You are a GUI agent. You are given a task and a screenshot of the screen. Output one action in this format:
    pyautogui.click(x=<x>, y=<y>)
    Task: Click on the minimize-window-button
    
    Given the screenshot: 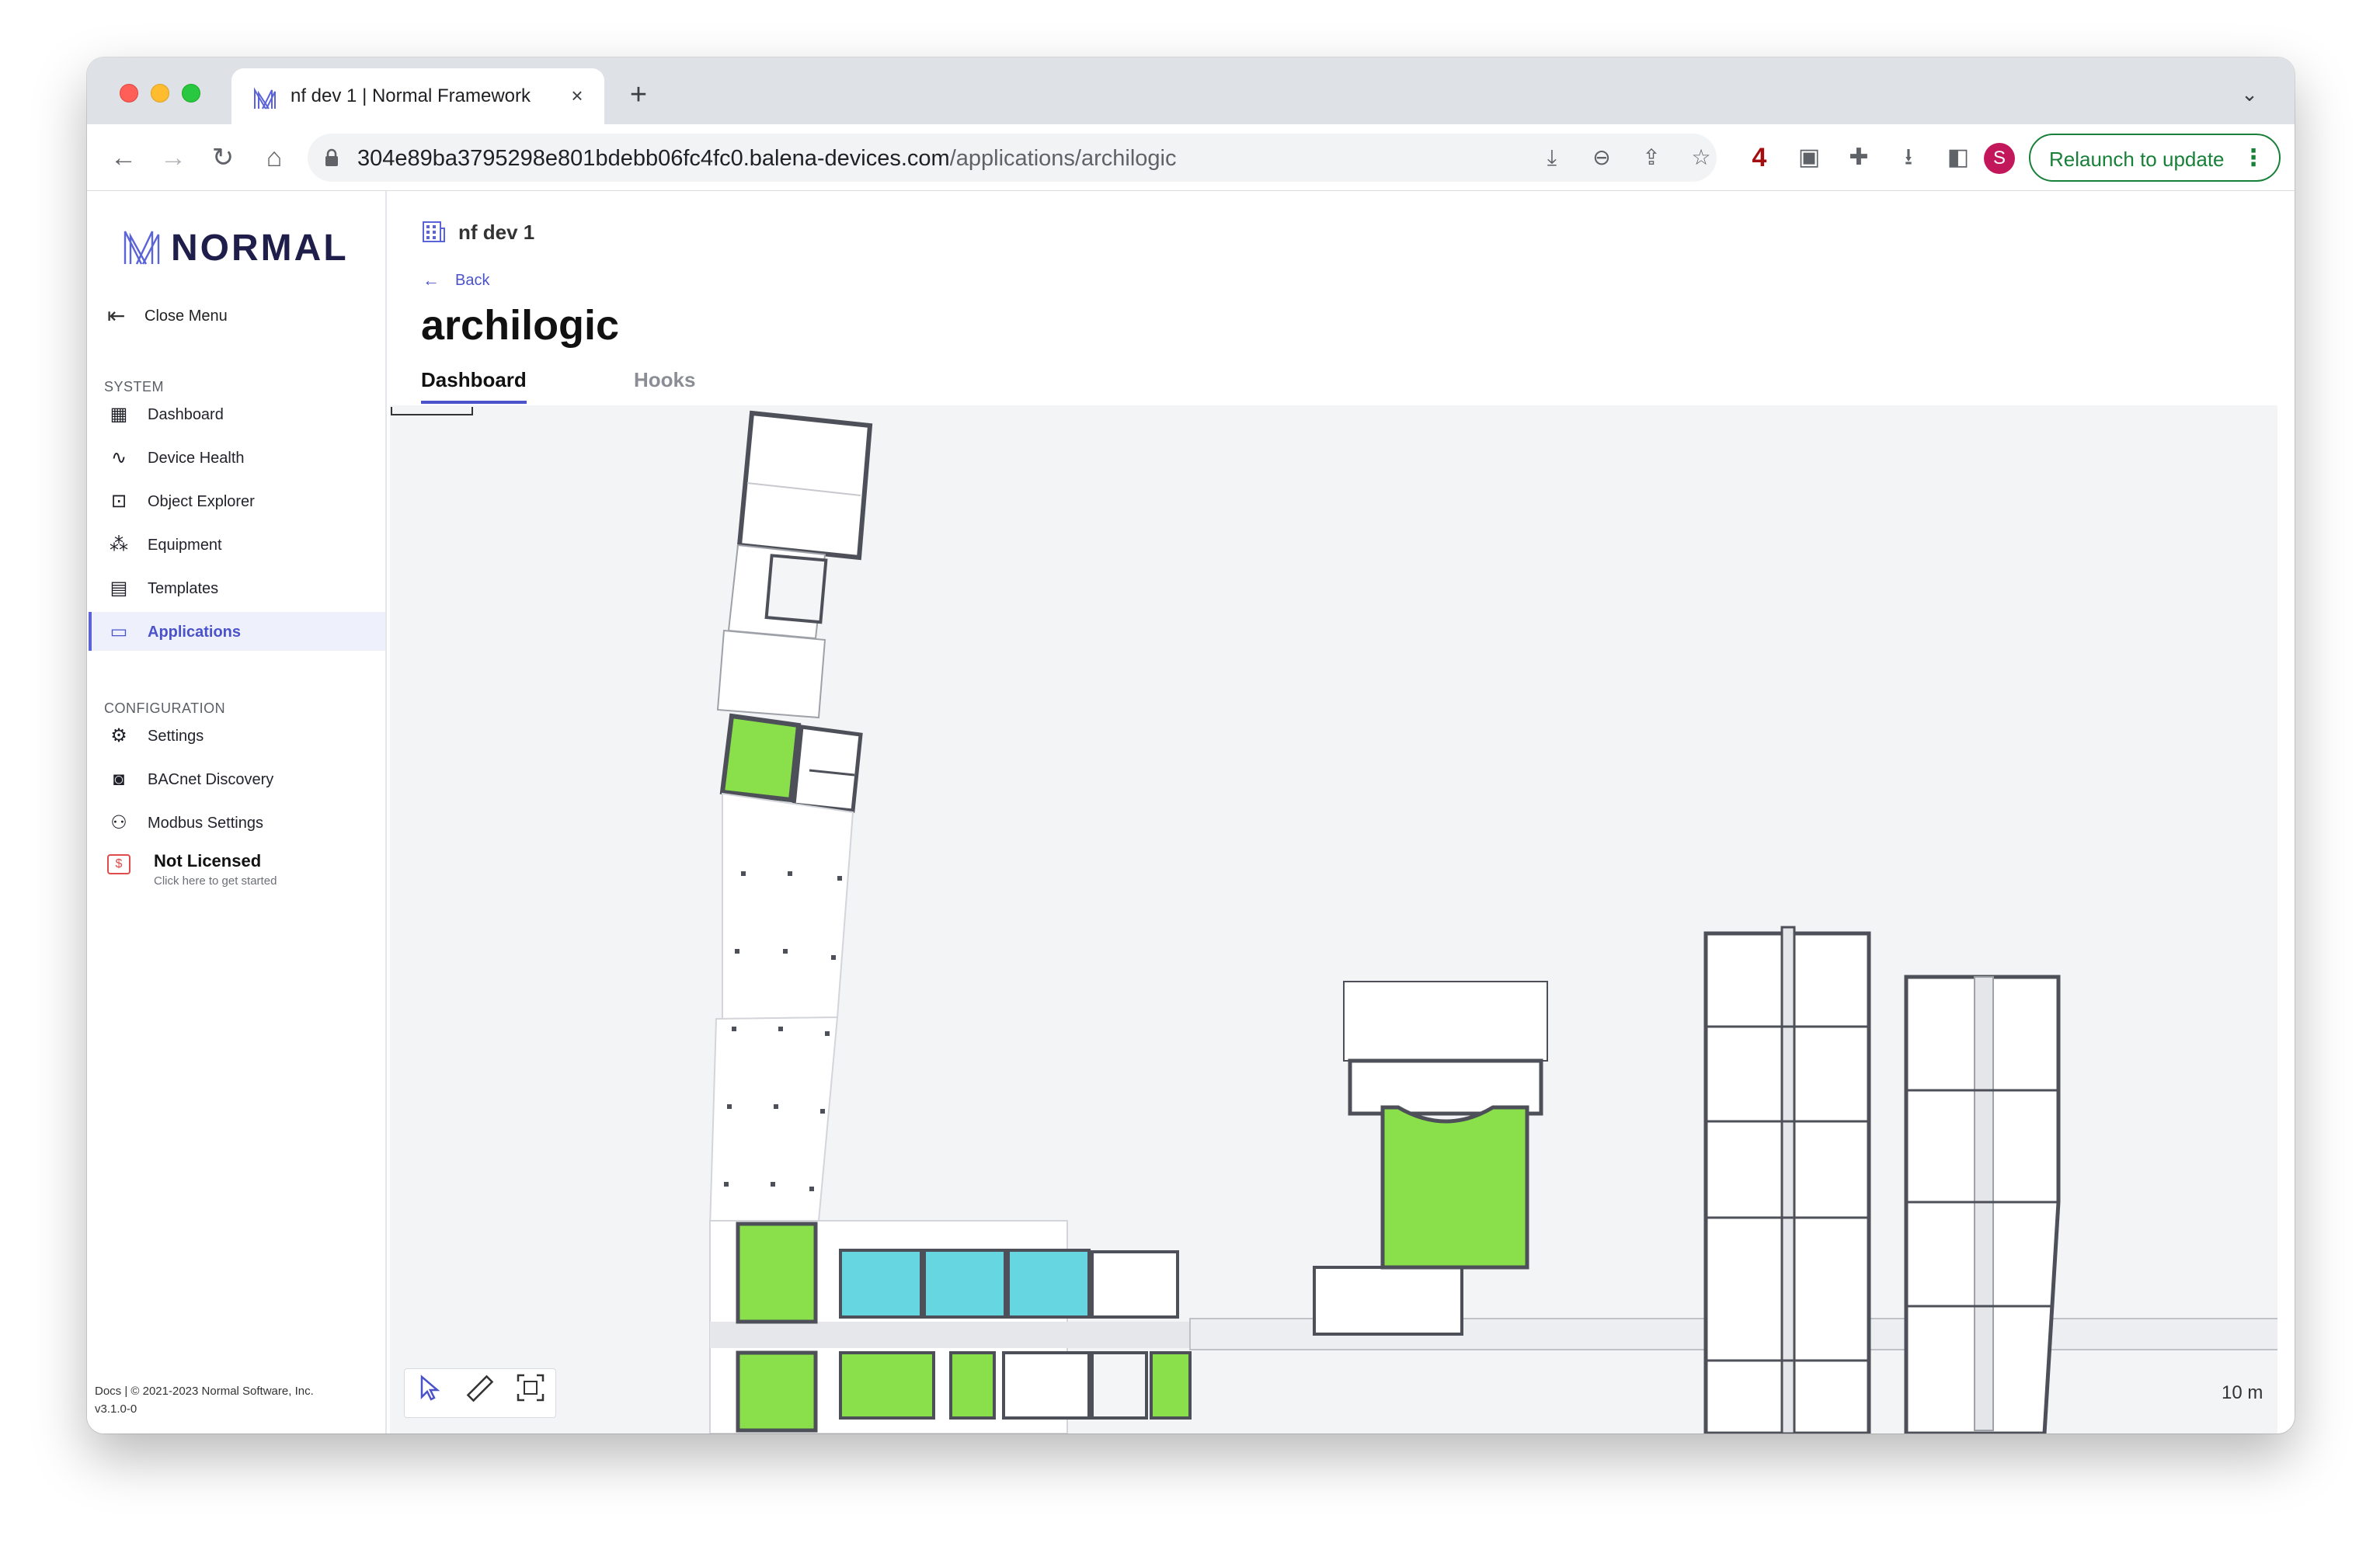 What is the action you would take?
    pyautogui.click(x=160, y=94)
    